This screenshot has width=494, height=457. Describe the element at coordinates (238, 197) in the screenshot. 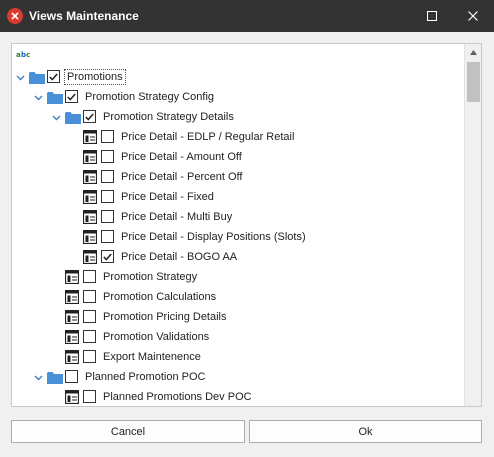

I see `tree-row: Price Detail - Fixed` at that location.